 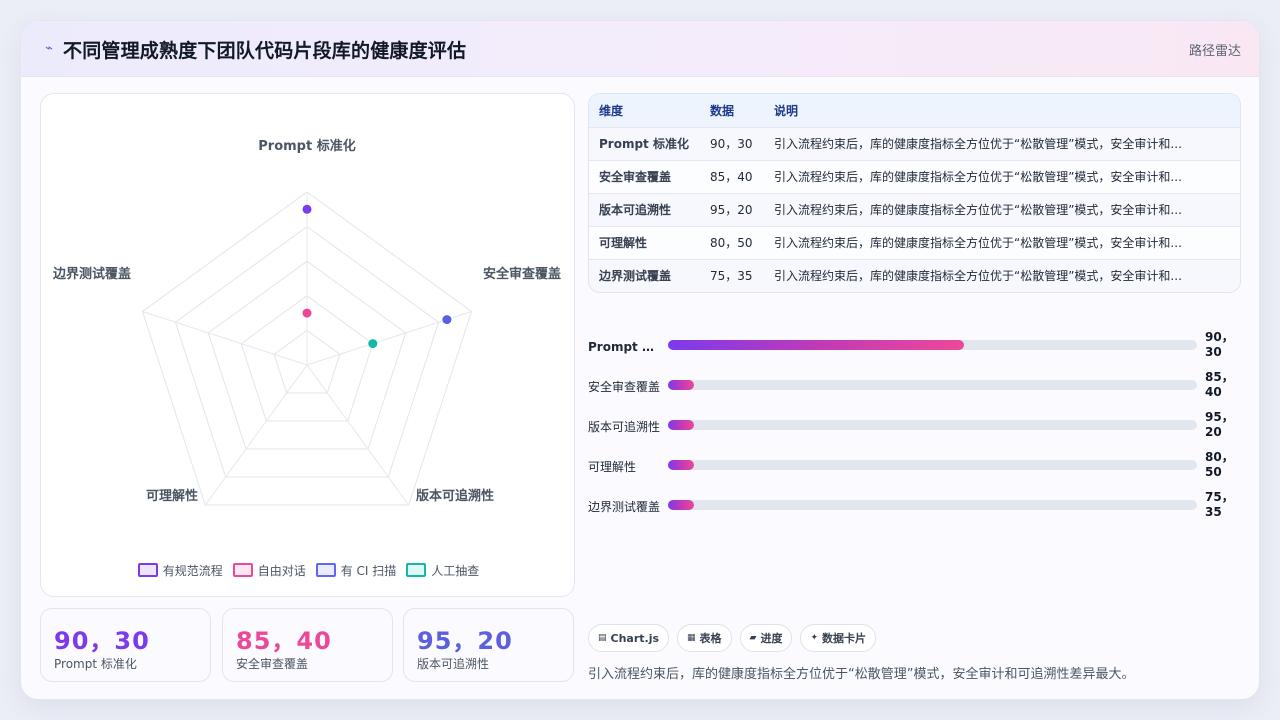 What do you see at coordinates (624, 427) in the screenshot?
I see `progress-label: 版本可追溯性` at bounding box center [624, 427].